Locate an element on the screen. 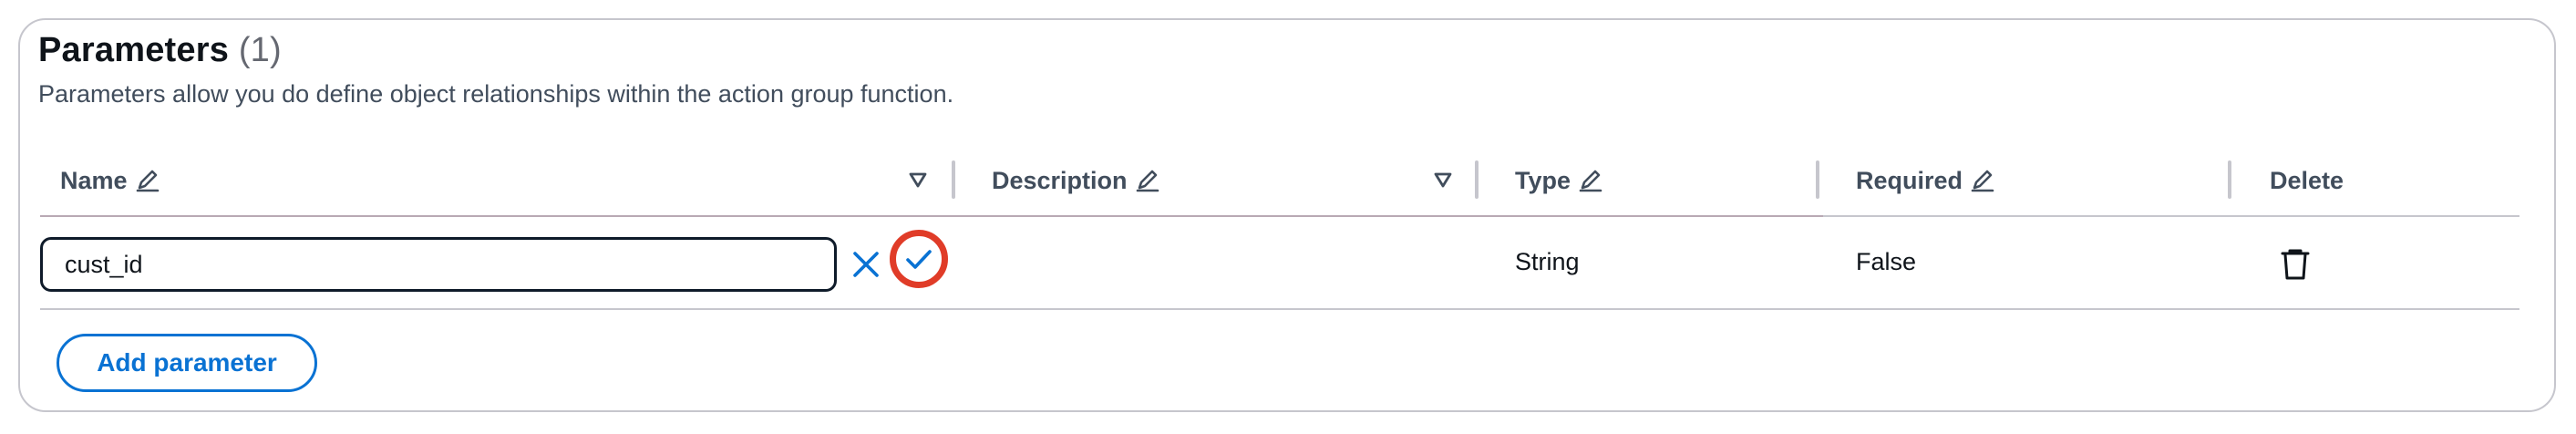 This screenshot has width=2576, height=434. column-header-description: Description is located at coordinates (1076, 180).